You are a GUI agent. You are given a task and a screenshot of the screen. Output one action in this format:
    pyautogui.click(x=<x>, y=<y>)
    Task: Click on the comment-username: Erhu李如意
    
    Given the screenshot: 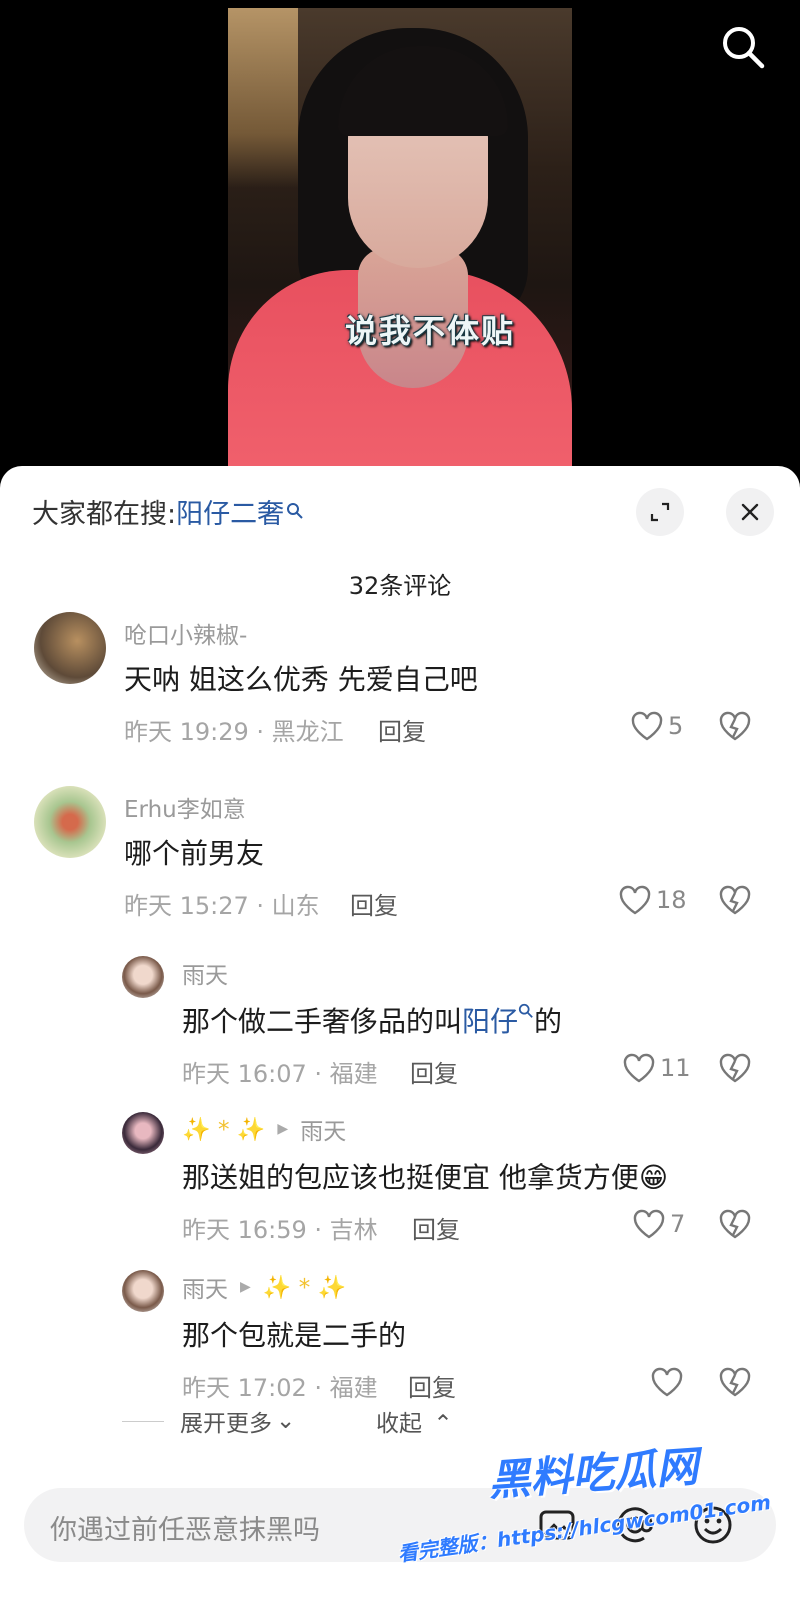 What is the action you would take?
    pyautogui.click(x=185, y=807)
    